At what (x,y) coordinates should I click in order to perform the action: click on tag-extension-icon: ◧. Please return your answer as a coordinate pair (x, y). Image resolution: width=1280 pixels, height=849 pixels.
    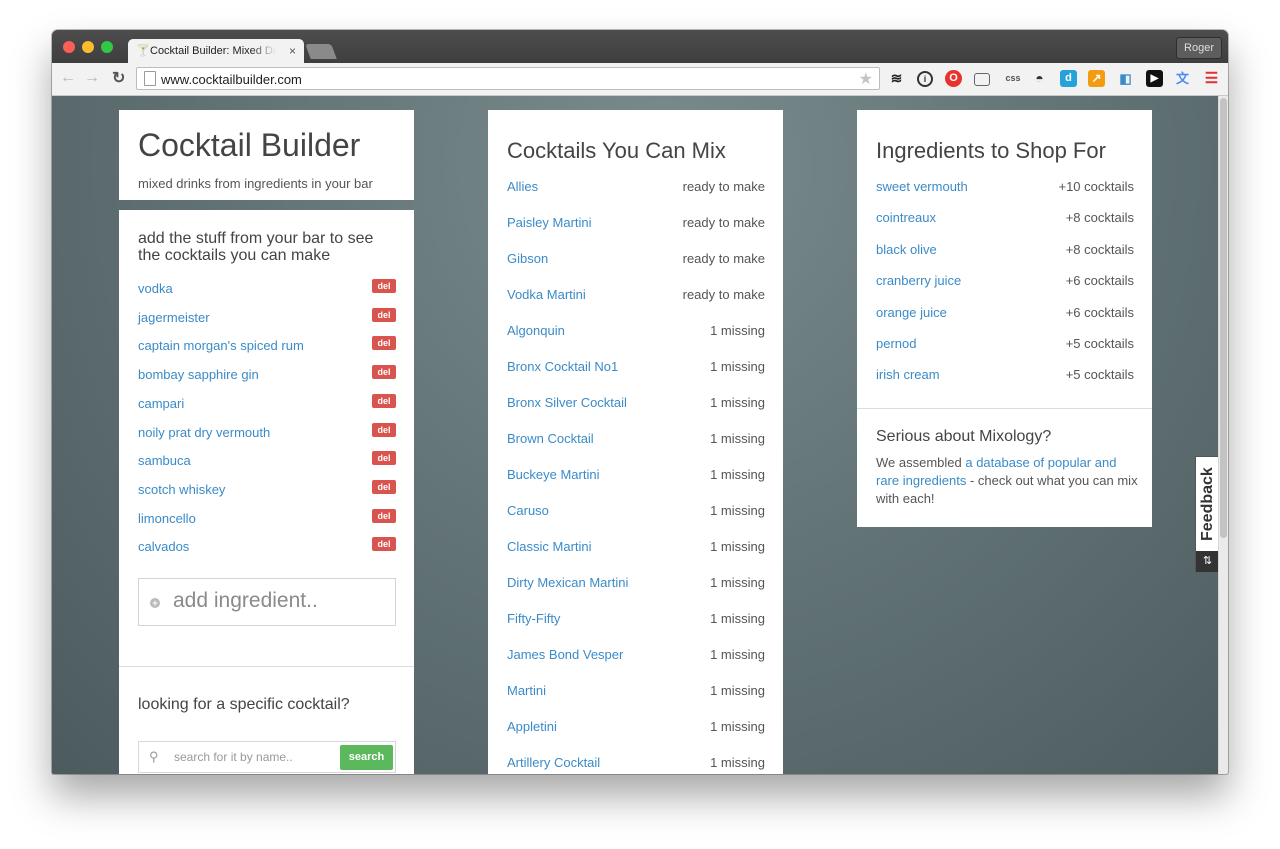
    Looking at the image, I should click on (1125, 78).